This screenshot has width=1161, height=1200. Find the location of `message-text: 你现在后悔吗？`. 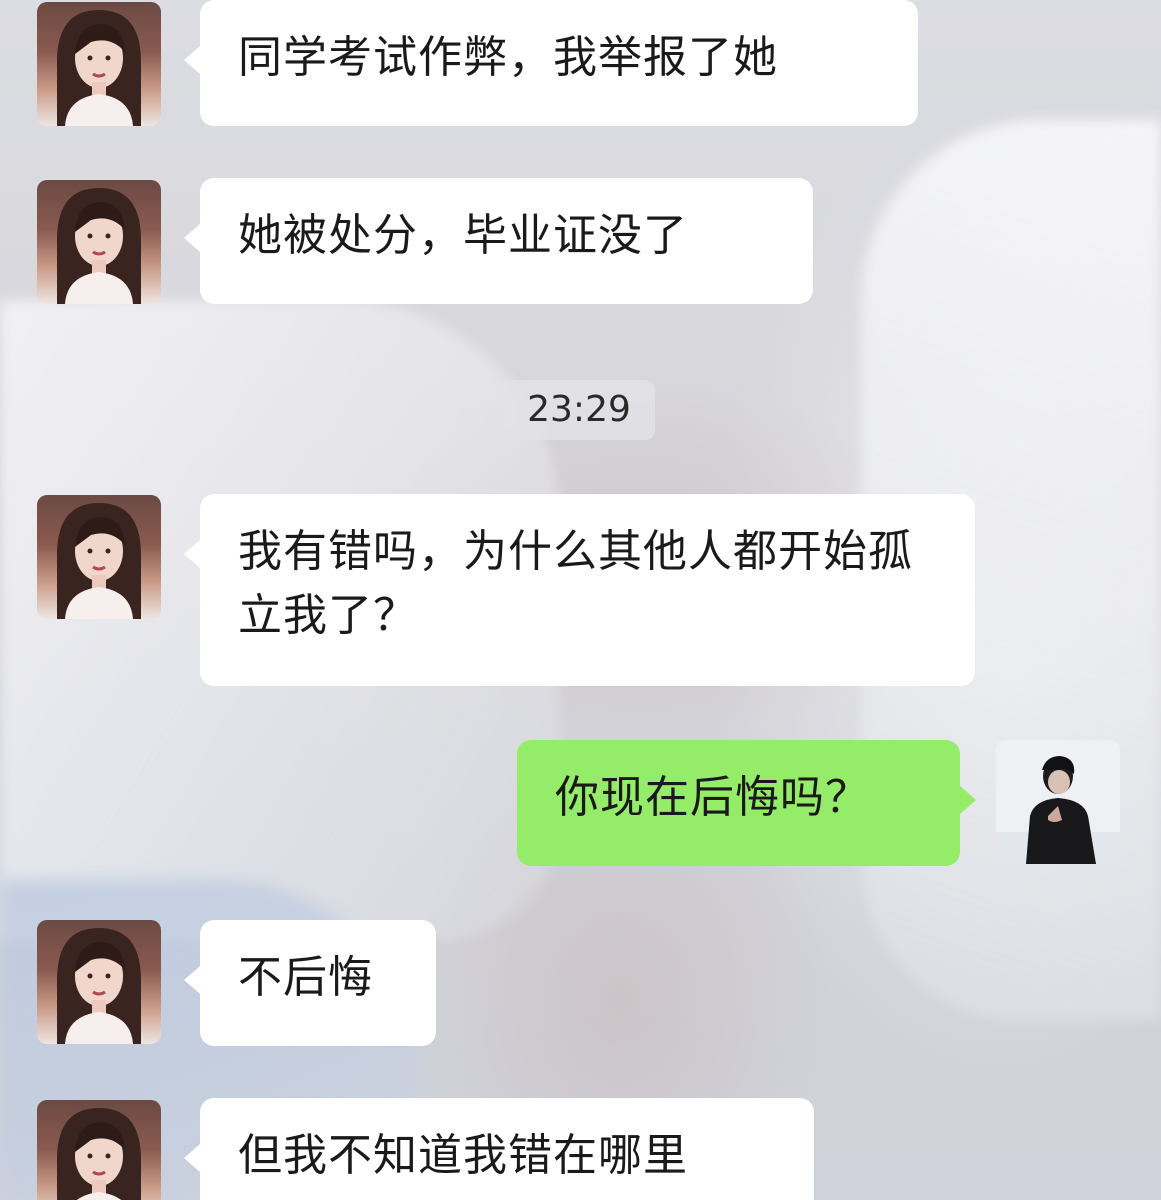

message-text: 你现在后悔吗？ is located at coordinates (712, 797).